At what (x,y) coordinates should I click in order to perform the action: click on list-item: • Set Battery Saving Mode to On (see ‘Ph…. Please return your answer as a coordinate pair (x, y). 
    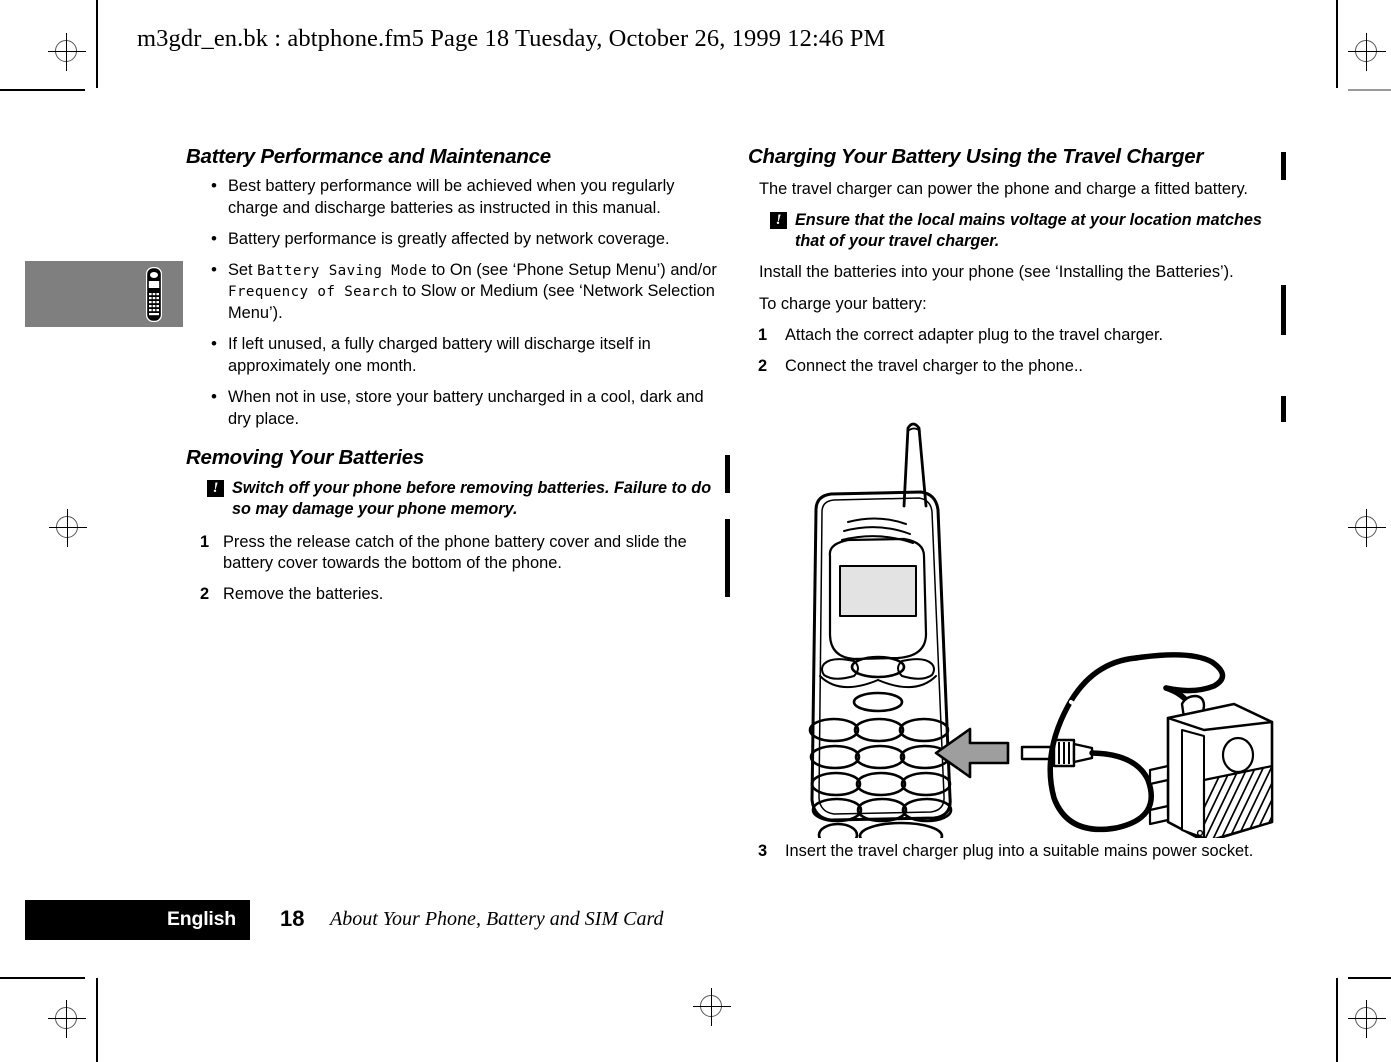
    Looking at the image, I should click on (453, 292).